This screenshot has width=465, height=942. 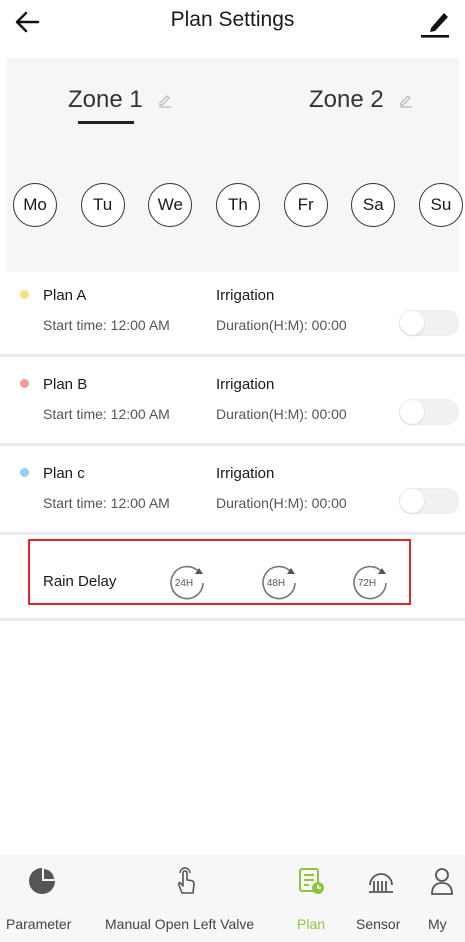 I want to click on delay-clock-icon: 48H, so click(x=279, y=582).